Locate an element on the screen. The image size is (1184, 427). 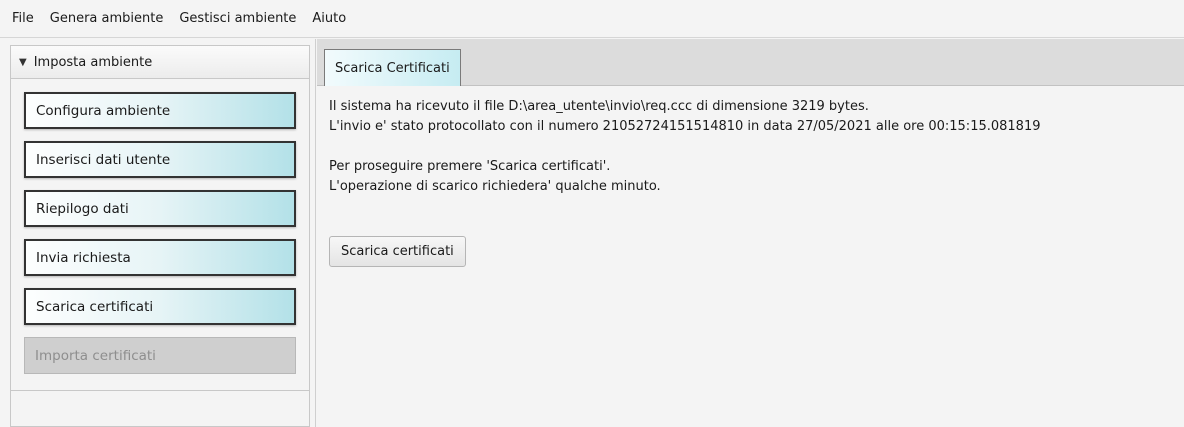
invia-richiesta-button: Invia richiesta is located at coordinates (160, 257).